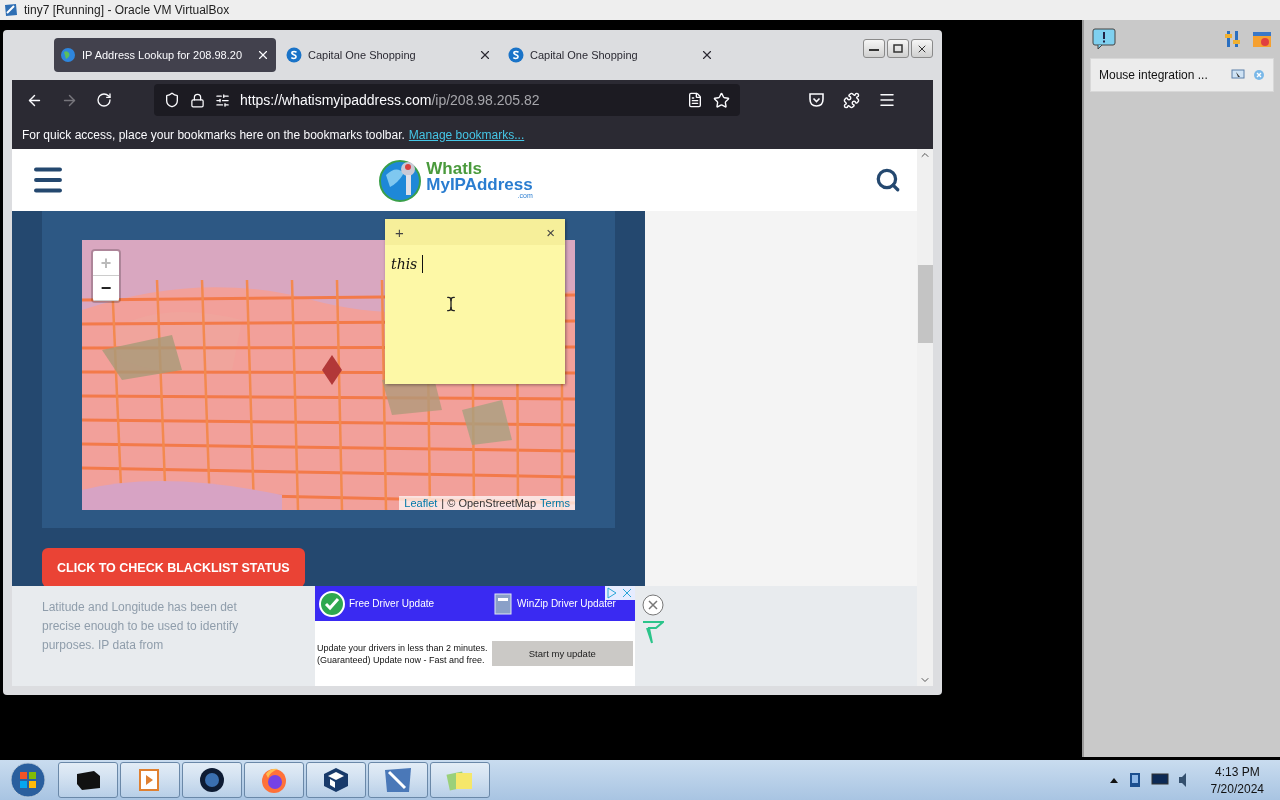 The height and width of the screenshot is (800, 1280). Describe the element at coordinates (127, 10) in the screenshot. I see `window-title: tiny7 [Running] - Oracle VM VirtualBox` at that location.